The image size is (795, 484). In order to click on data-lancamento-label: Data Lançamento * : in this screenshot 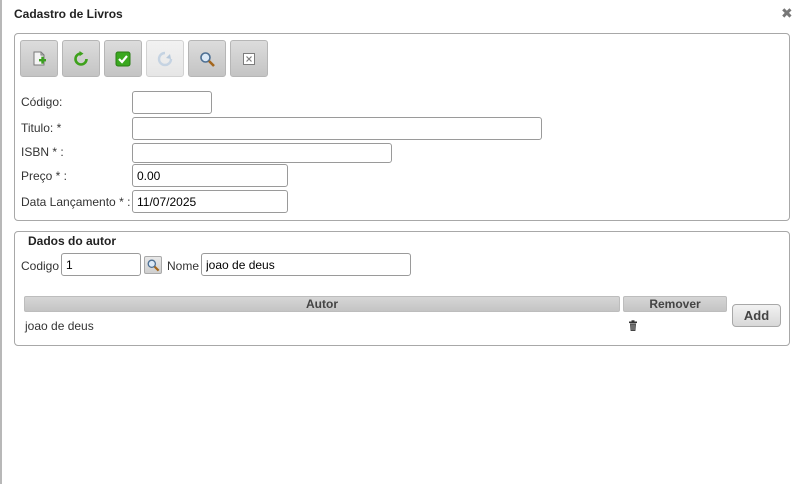, I will do `click(76, 202)`.